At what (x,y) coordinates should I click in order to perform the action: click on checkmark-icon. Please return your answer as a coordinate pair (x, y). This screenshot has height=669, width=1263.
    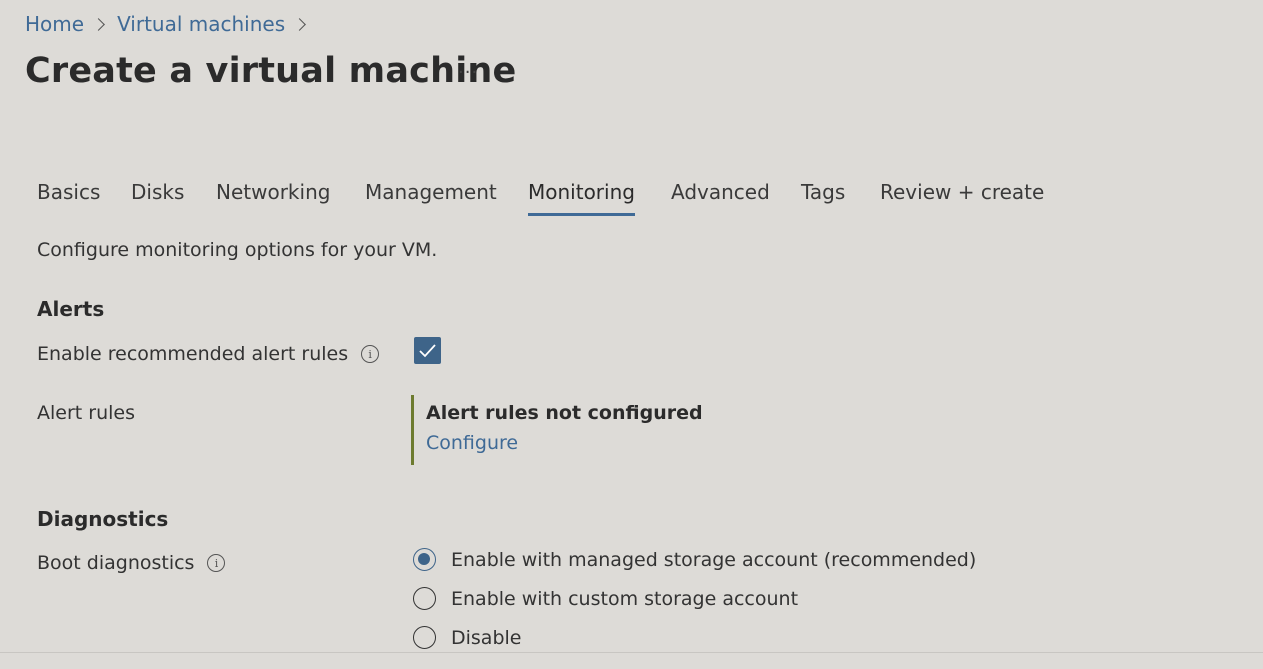
    Looking at the image, I should click on (427, 351).